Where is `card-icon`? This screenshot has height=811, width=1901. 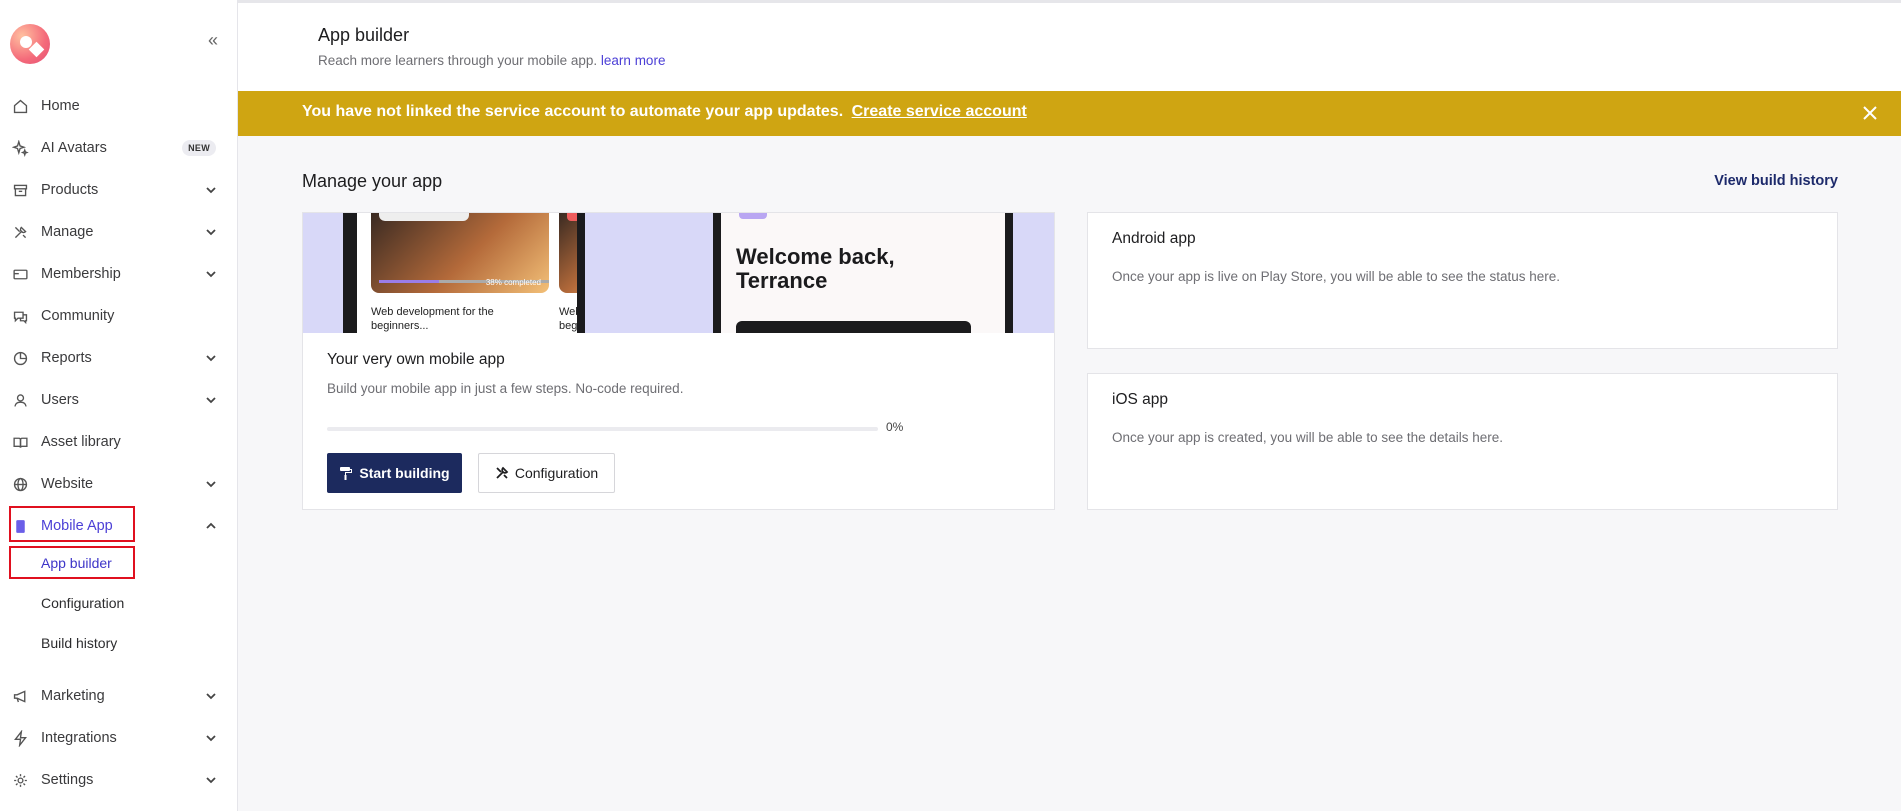 card-icon is located at coordinates (20, 274).